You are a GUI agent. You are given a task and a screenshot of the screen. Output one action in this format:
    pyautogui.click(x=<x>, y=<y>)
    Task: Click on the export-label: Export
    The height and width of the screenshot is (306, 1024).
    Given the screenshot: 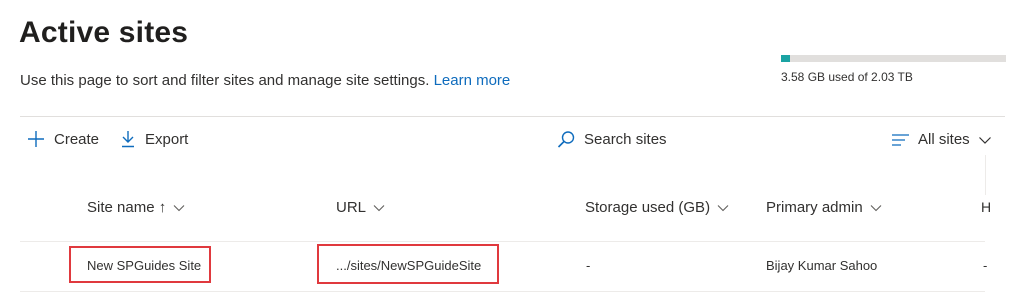 What is the action you would take?
    pyautogui.click(x=167, y=139)
    